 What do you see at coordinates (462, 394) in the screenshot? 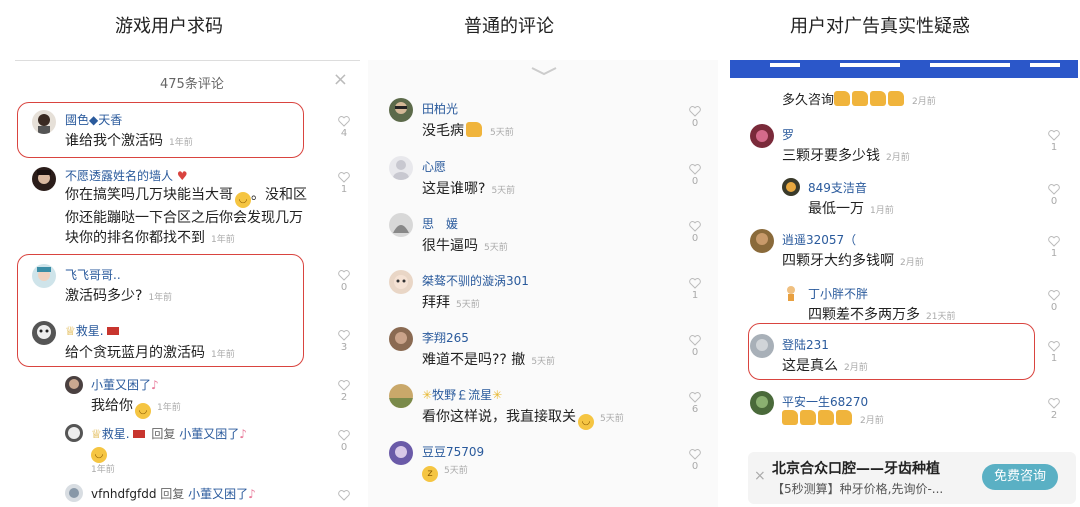
I see `username: ✳牧野￡流星✳` at bounding box center [462, 394].